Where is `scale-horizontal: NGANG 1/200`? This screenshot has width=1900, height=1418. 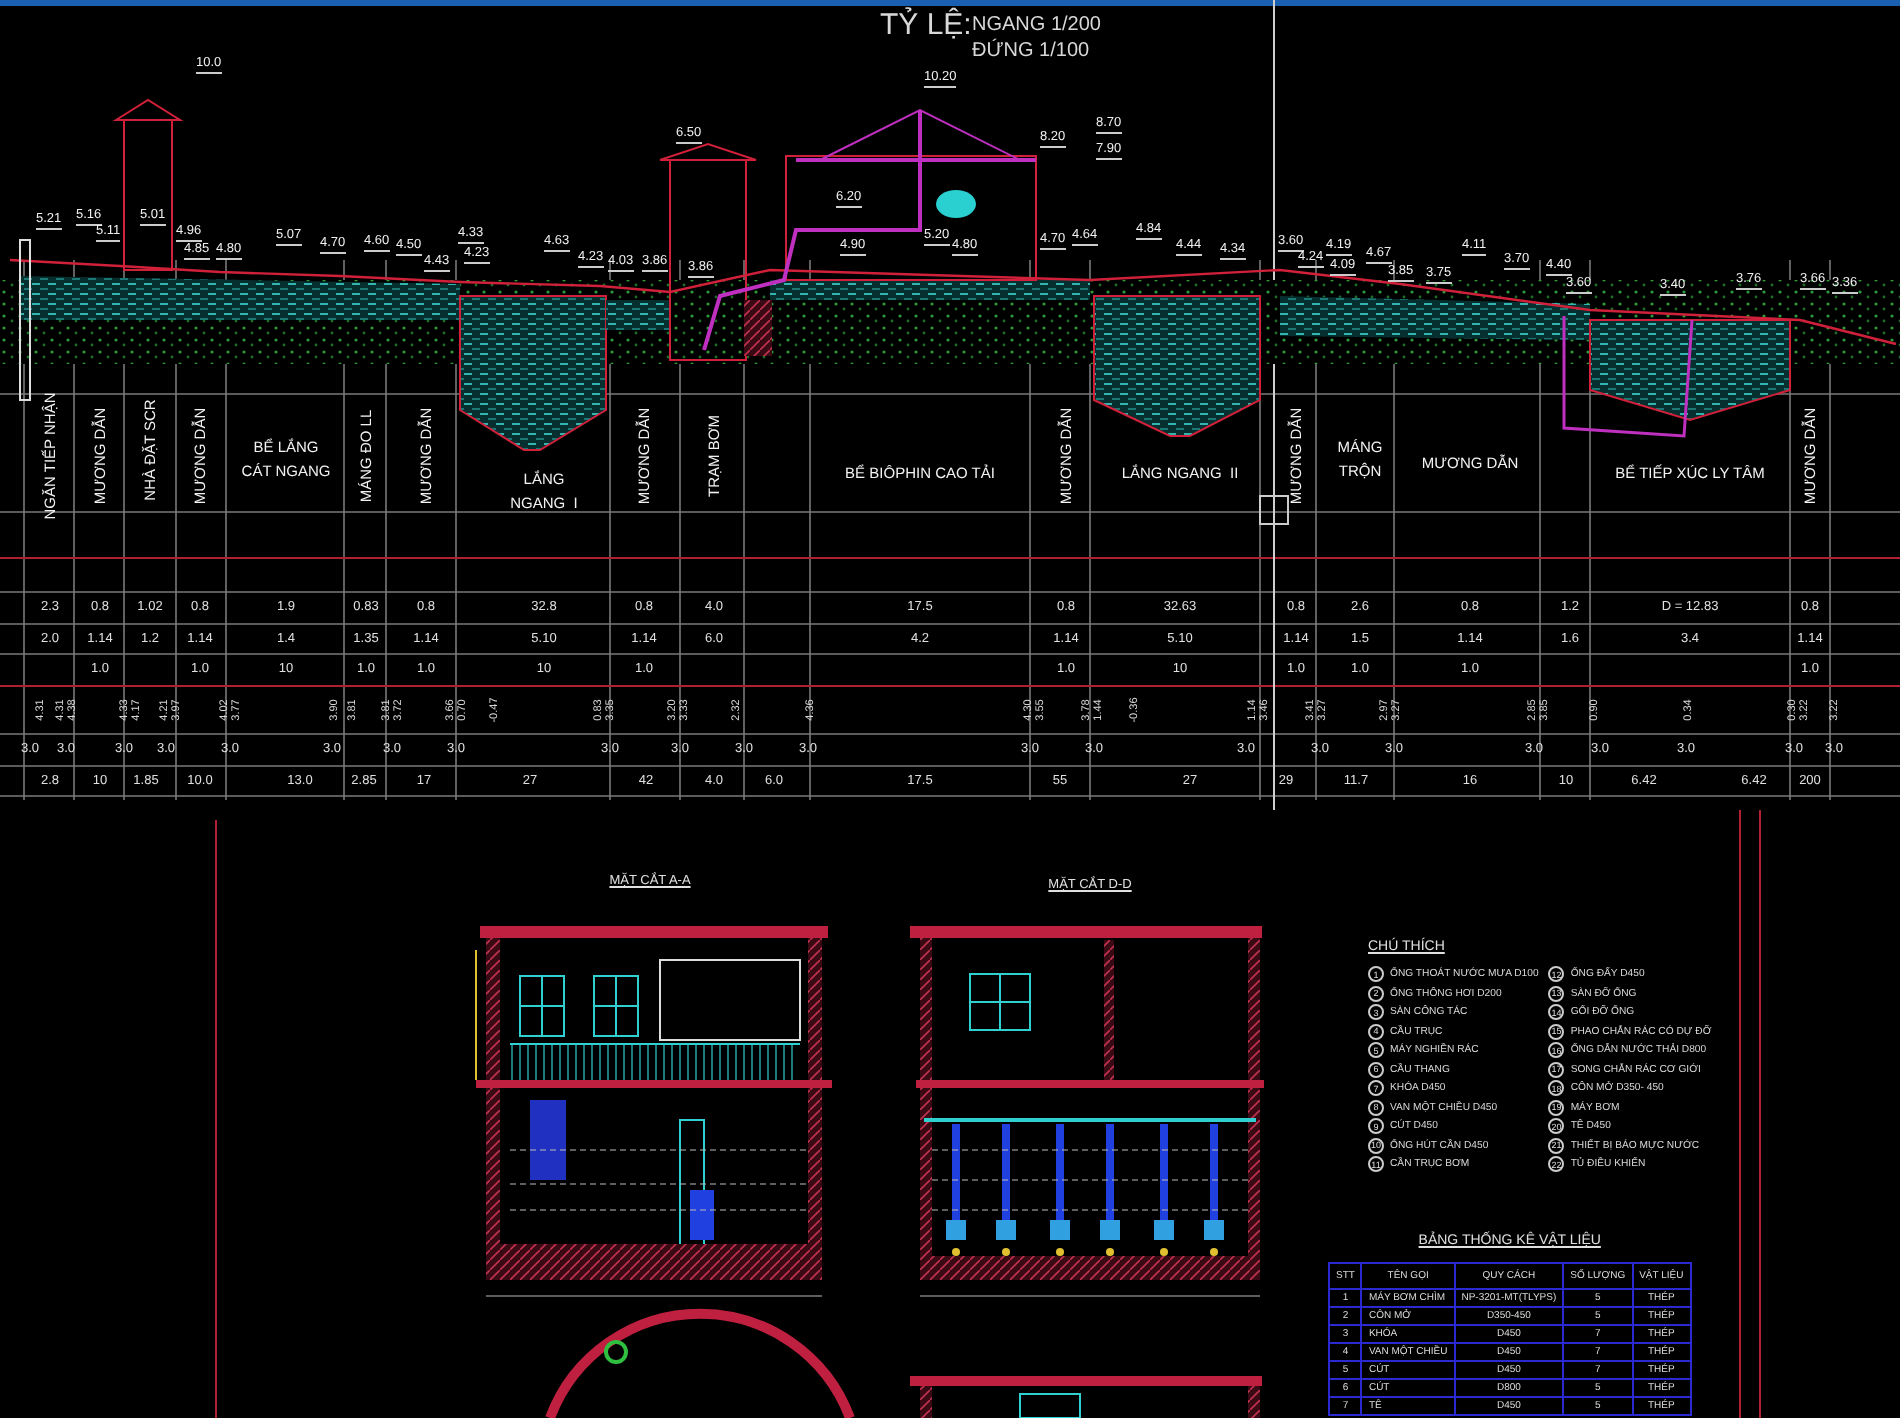
scale-horizontal: NGANG 1/200 is located at coordinates (1036, 26).